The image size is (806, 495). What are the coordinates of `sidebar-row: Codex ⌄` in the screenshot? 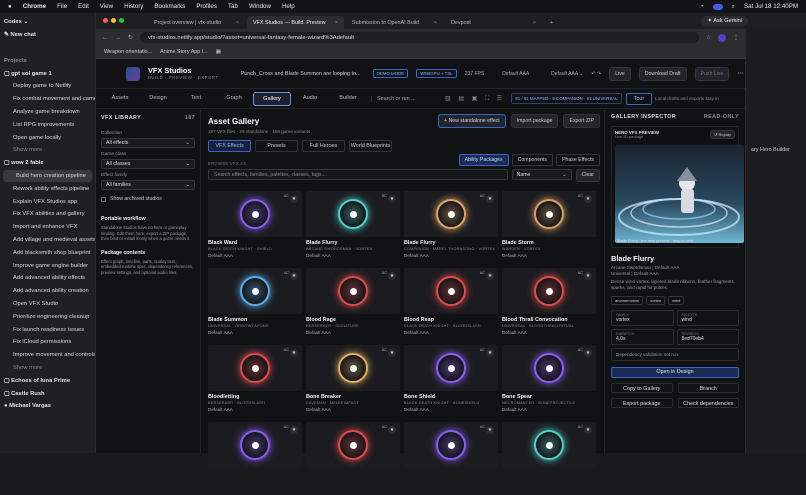 It's located at (47, 22).